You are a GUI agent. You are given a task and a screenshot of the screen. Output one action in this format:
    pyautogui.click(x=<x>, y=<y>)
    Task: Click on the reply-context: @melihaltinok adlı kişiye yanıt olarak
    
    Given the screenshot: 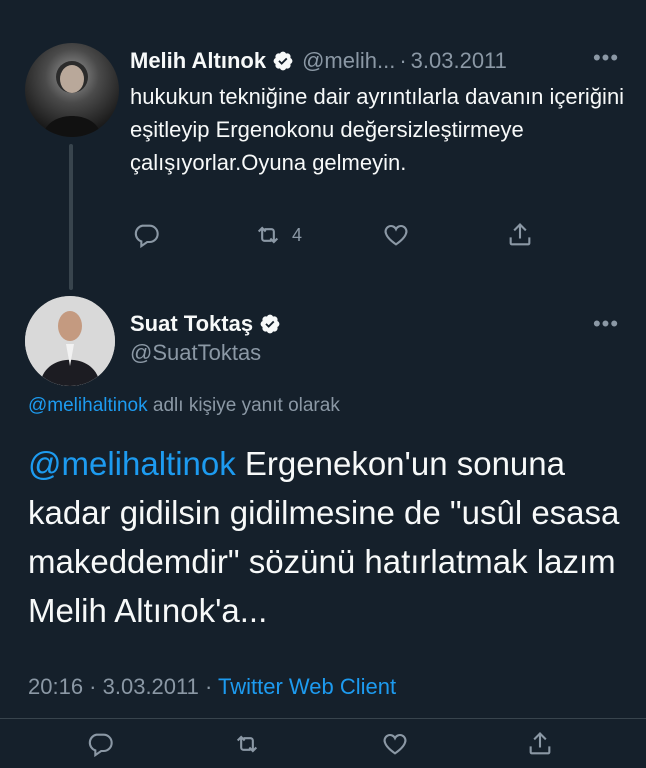 What is the action you would take?
    pyautogui.click(x=184, y=406)
    